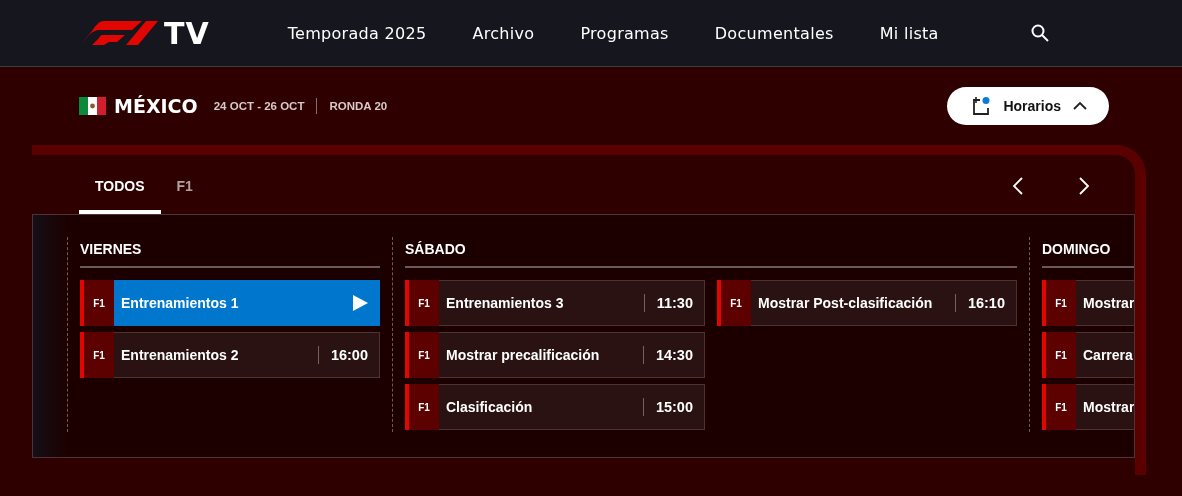 The width and height of the screenshot is (1182, 496). I want to click on nav-link: Documentales, so click(774, 33).